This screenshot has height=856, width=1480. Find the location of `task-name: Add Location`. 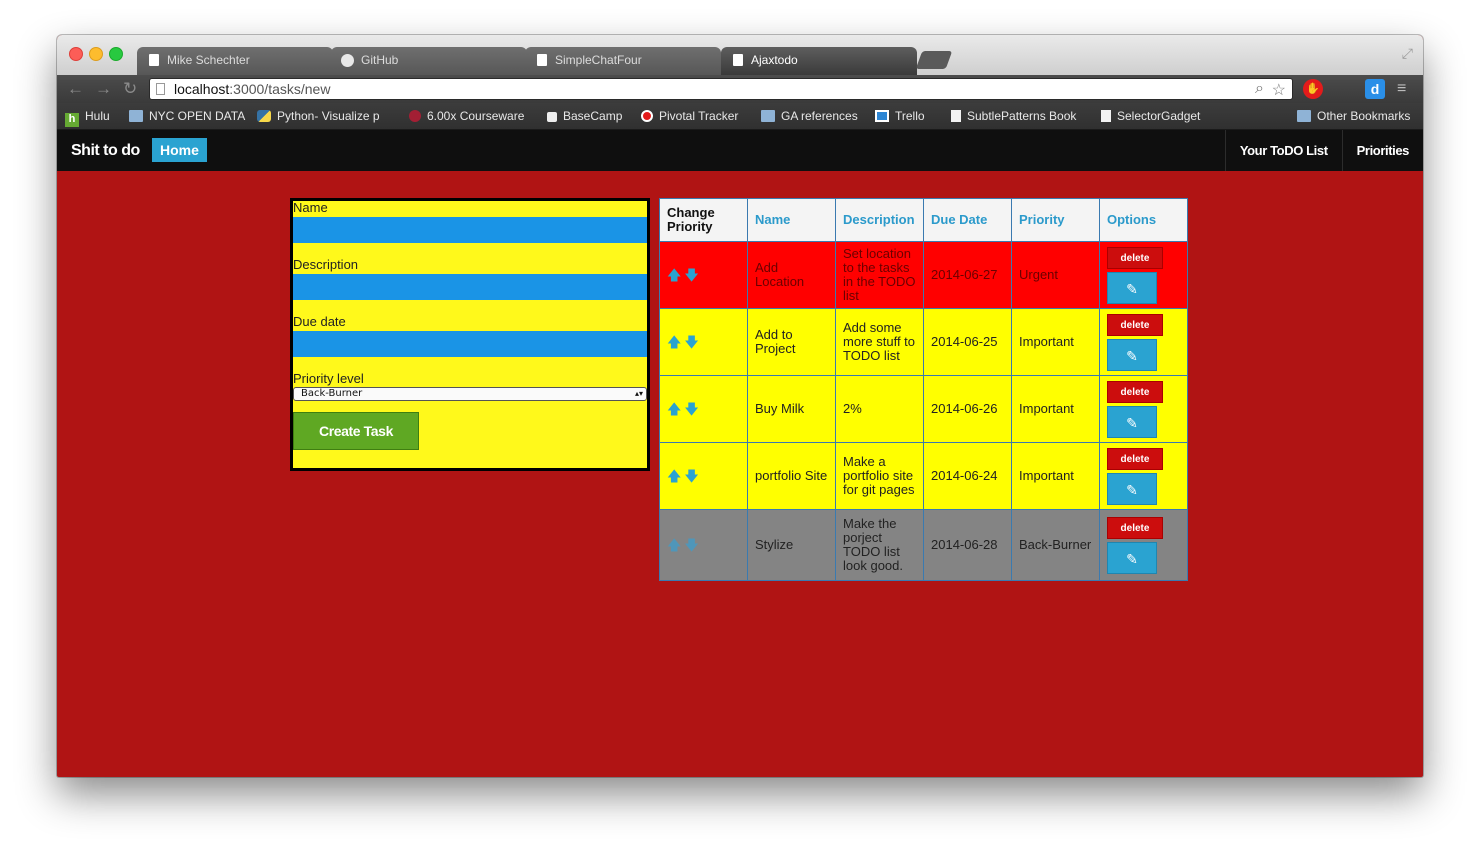

task-name: Add Location is located at coordinates (791, 275).